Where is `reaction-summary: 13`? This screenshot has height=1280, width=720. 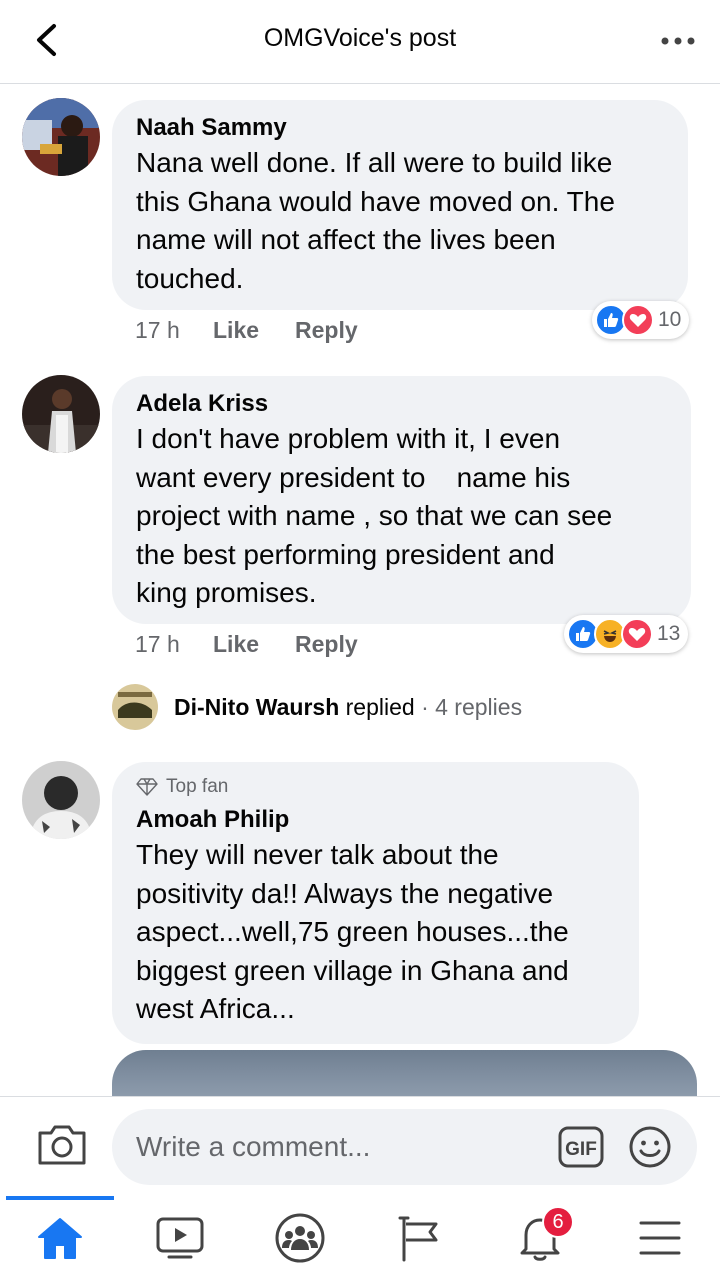
reaction-summary: 13 is located at coordinates (626, 634).